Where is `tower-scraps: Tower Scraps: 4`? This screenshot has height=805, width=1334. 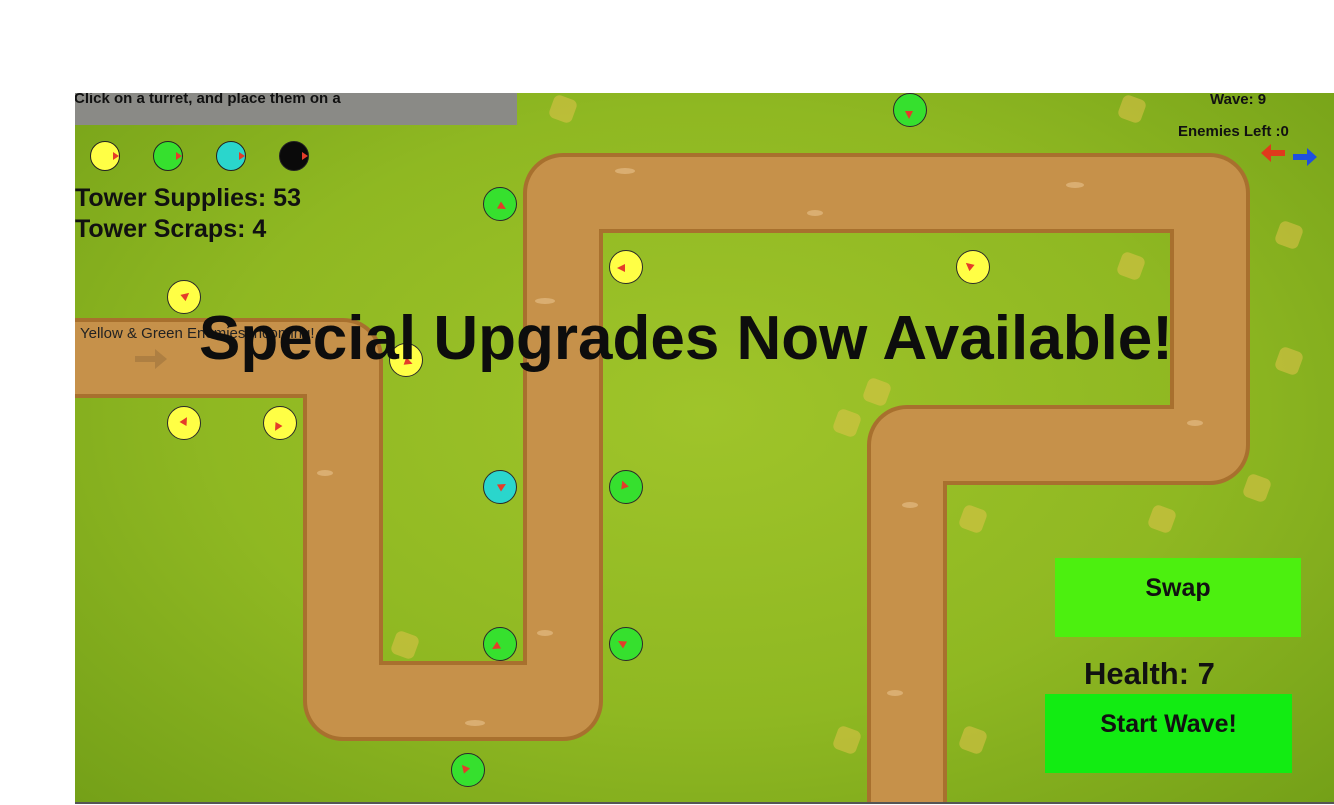
tower-scraps: Tower Scraps: 4 is located at coordinates (171, 229).